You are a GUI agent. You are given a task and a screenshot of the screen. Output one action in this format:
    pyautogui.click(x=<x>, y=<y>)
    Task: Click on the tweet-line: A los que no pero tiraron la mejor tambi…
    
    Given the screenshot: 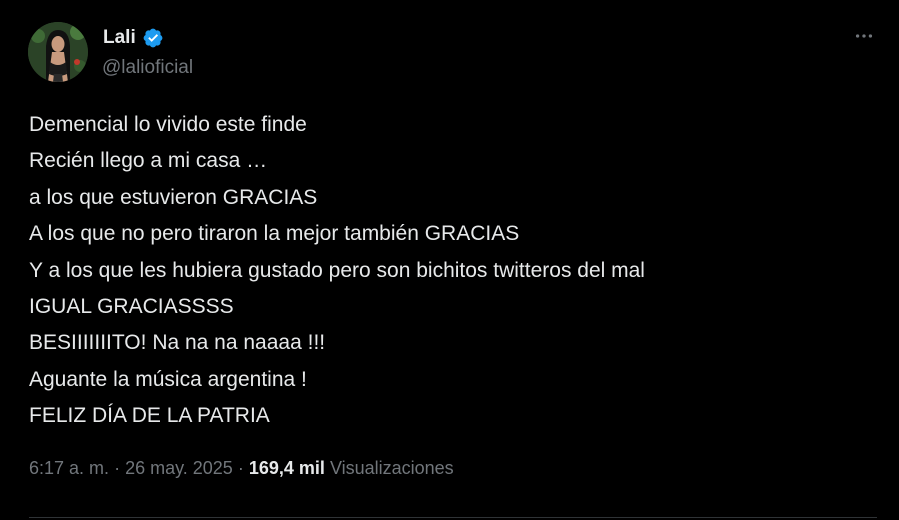 What is the action you would take?
    pyautogui.click(x=274, y=234)
    